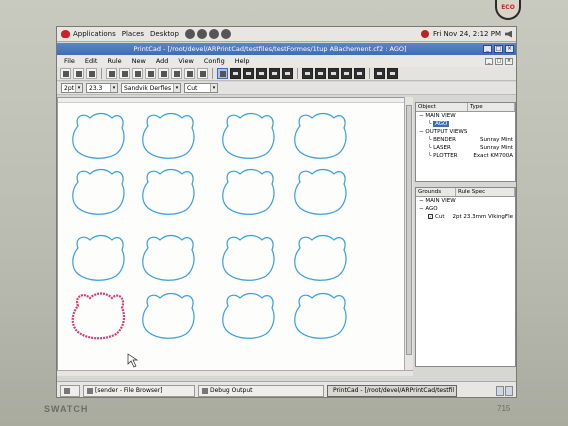 The width and height of the screenshot is (568, 426). Describe the element at coordinates (139, 390) in the screenshot. I see `task-file-browser: [sender - File Browser]` at that location.